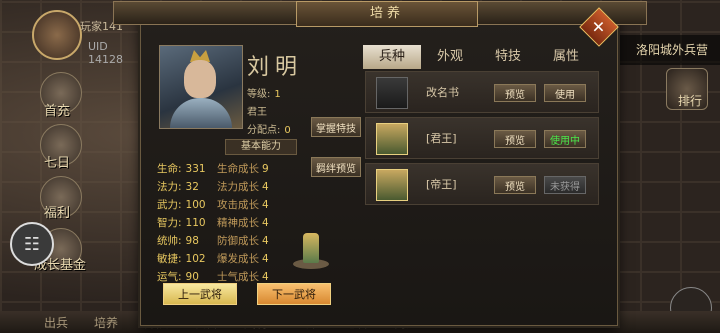 The image size is (720, 333). Describe the element at coordinates (565, 139) in the screenshot. I see `in-use-button: 使用中` at that location.